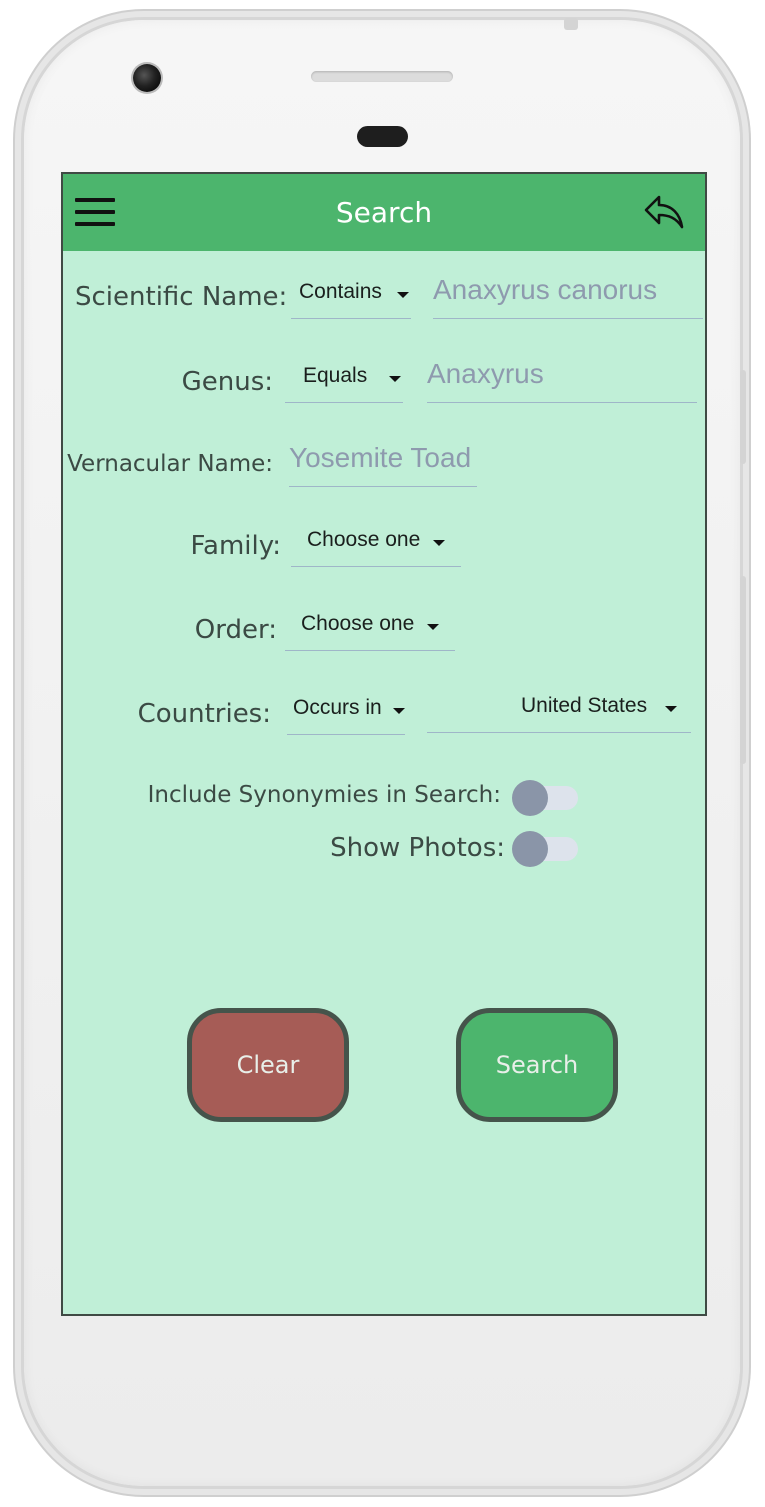  Describe the element at coordinates (664, 212) in the screenshot. I see `reply-arrow-icon` at that location.